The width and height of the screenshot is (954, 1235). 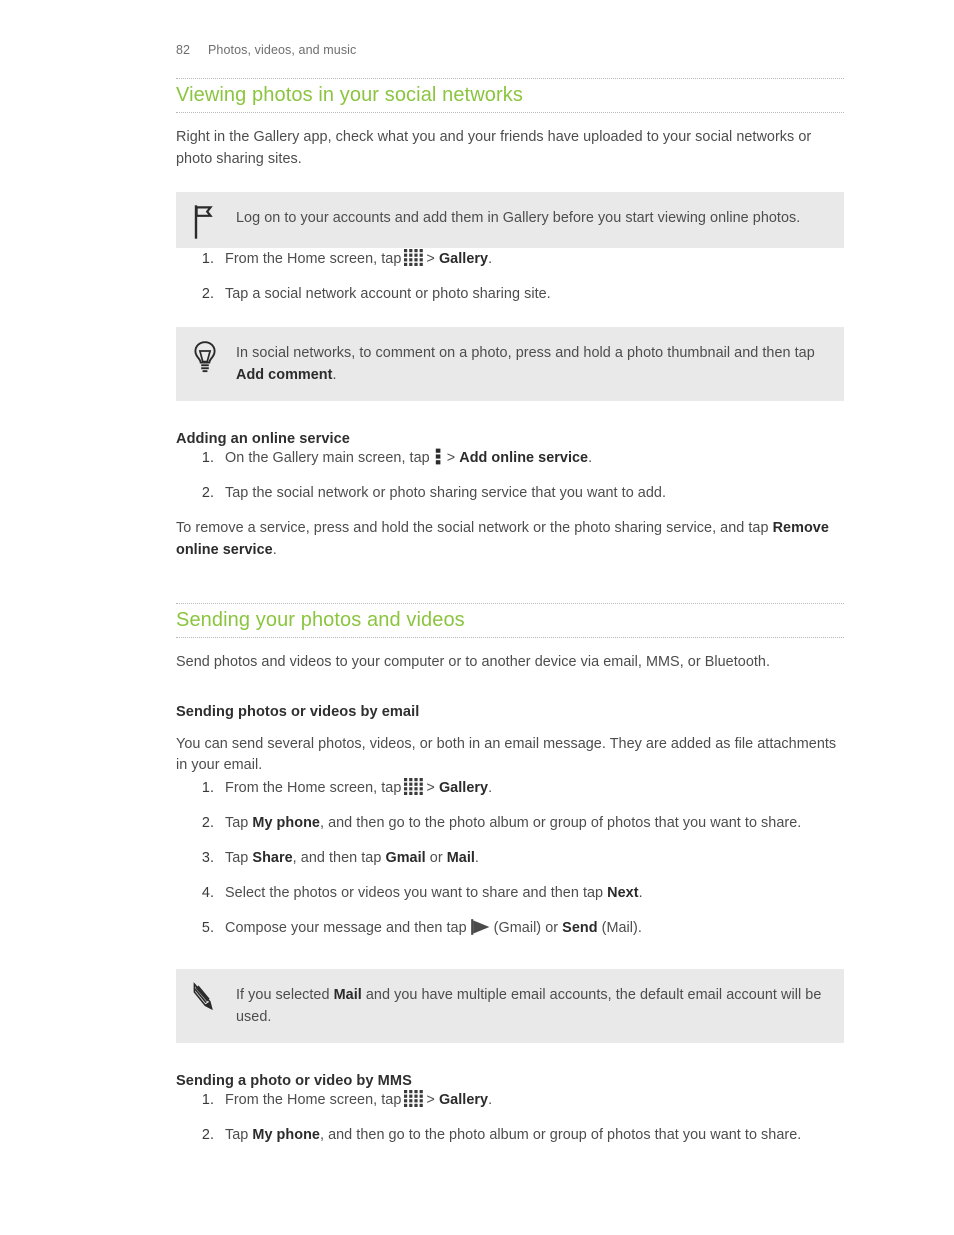 I want to click on step-text-bold: Add online service, so click(x=524, y=458).